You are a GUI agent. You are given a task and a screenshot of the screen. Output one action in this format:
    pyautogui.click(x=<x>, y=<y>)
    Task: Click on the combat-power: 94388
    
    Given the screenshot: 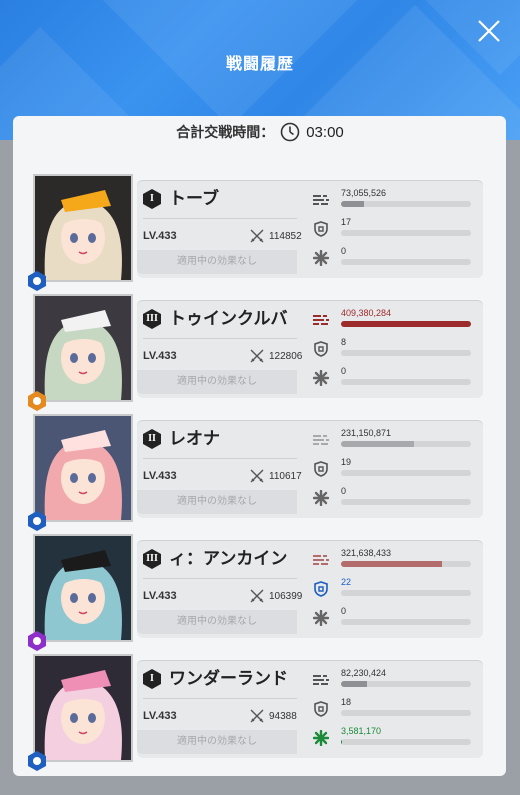 What is the action you would take?
    pyautogui.click(x=283, y=716)
    